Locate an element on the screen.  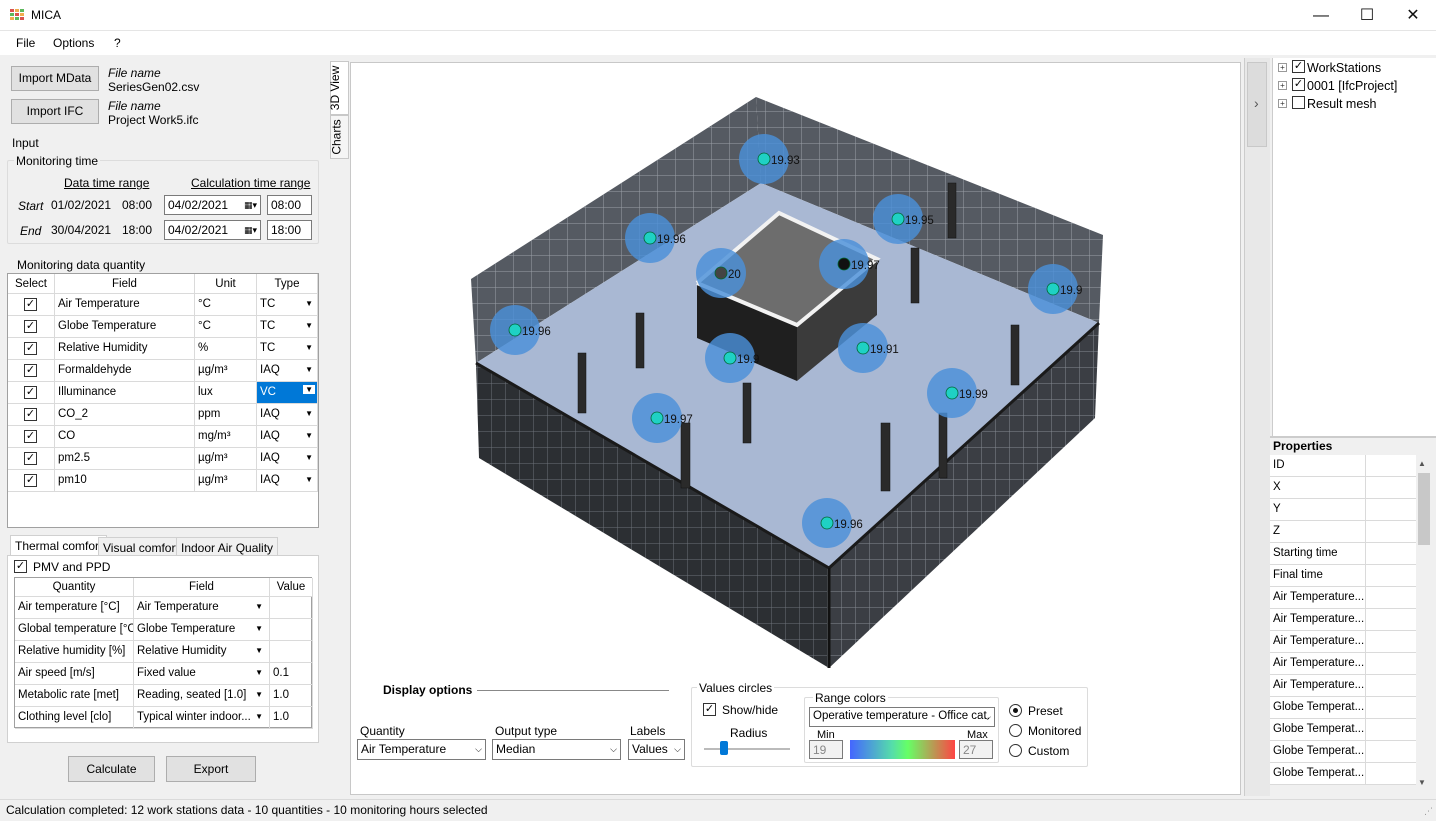
radius-slider-thumb is located at coordinates (723, 748).